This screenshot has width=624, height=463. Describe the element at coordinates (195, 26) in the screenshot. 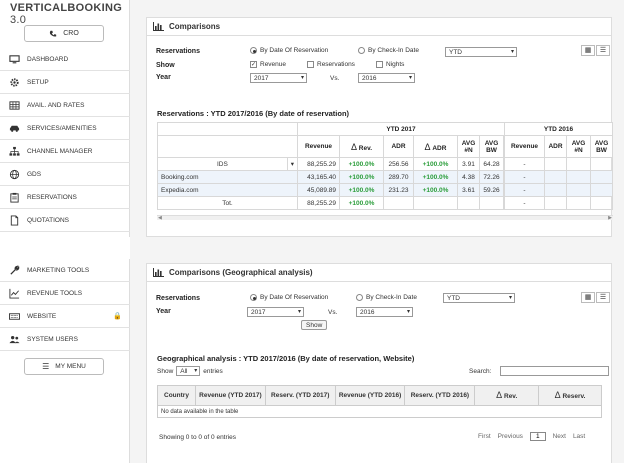

I see `panel-title: Comparisons` at that location.